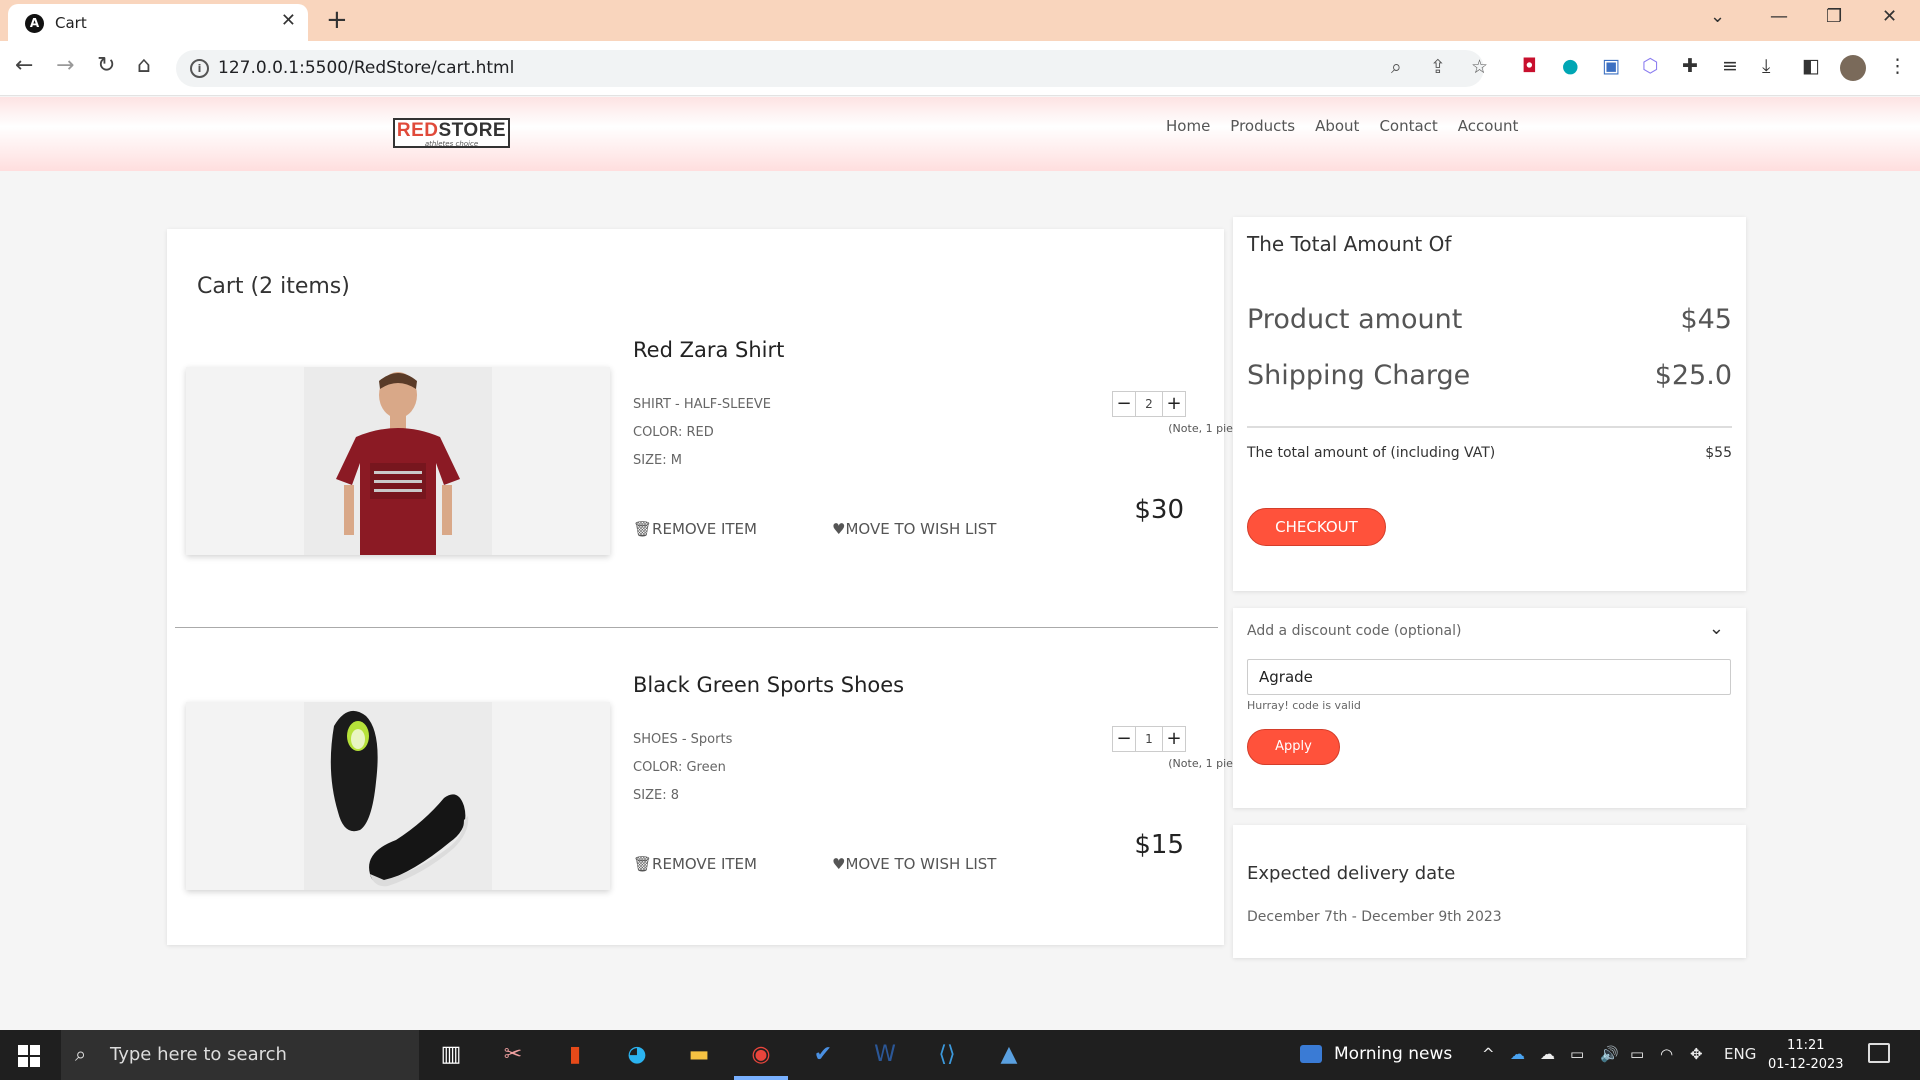 The image size is (1920, 1080). I want to click on cloud-error-icon: ☁, so click(1547, 1054).